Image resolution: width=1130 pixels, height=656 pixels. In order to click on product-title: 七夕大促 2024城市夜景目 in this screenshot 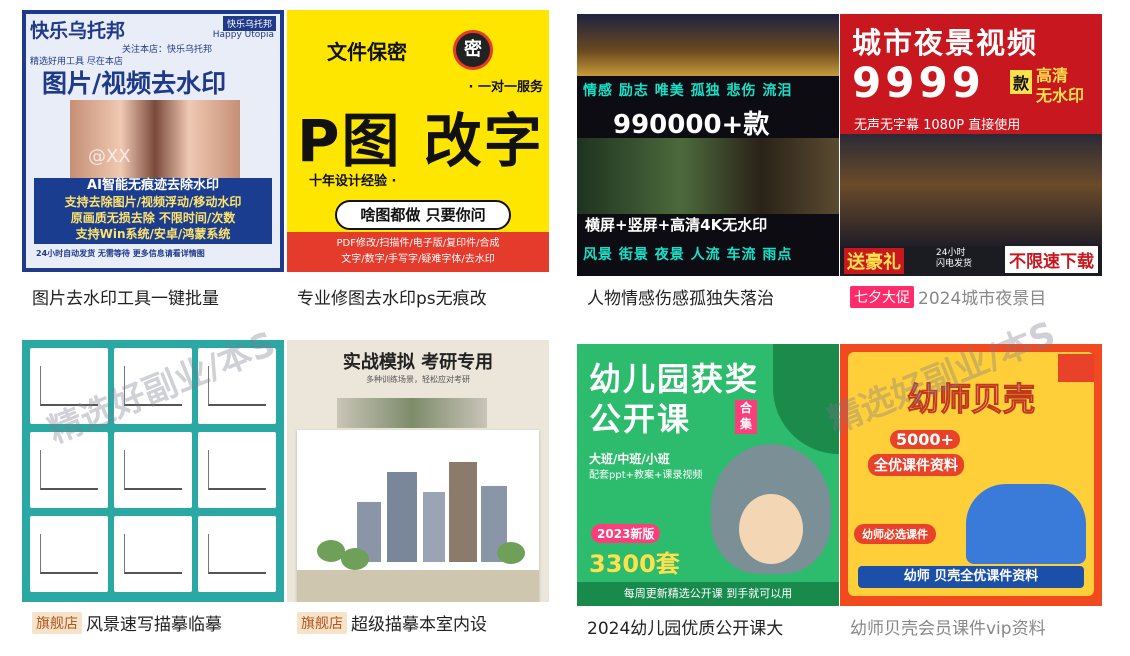, I will do `click(976, 297)`.